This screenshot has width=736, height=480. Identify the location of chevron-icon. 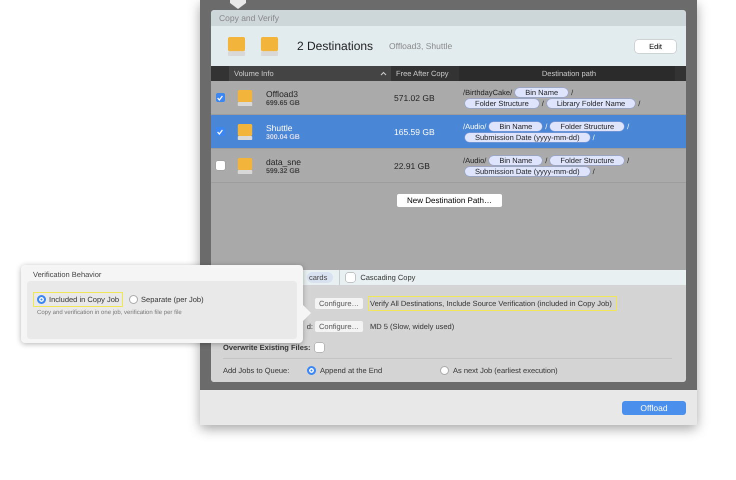
(238, 4).